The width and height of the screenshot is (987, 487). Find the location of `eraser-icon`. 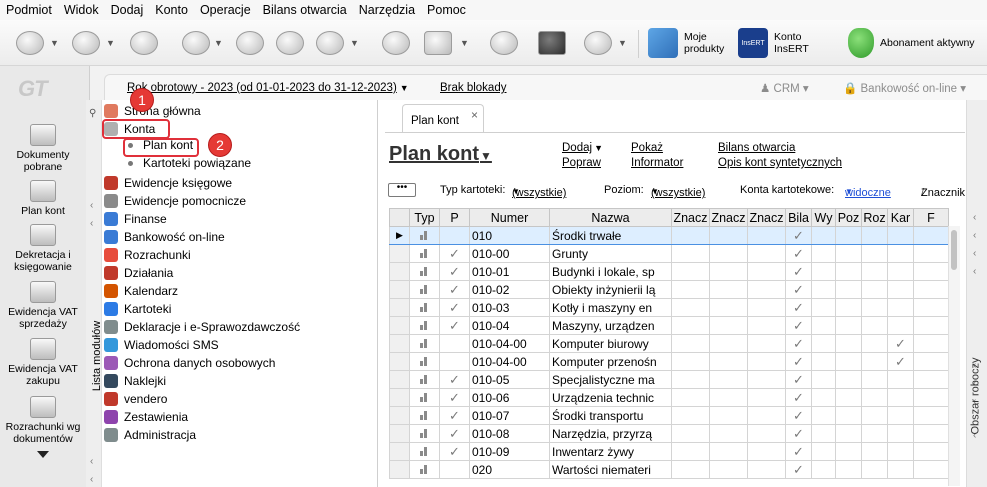

eraser-icon is located at coordinates (196, 43).